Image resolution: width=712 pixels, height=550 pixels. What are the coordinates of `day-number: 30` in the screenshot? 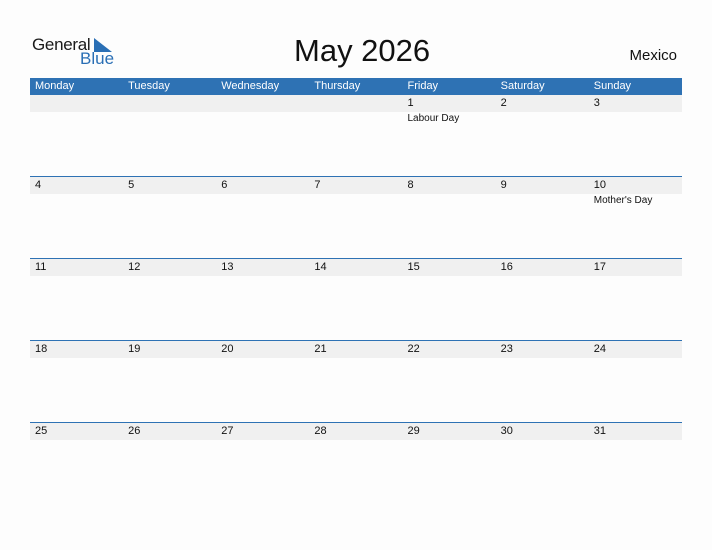 It's located at (506, 431).